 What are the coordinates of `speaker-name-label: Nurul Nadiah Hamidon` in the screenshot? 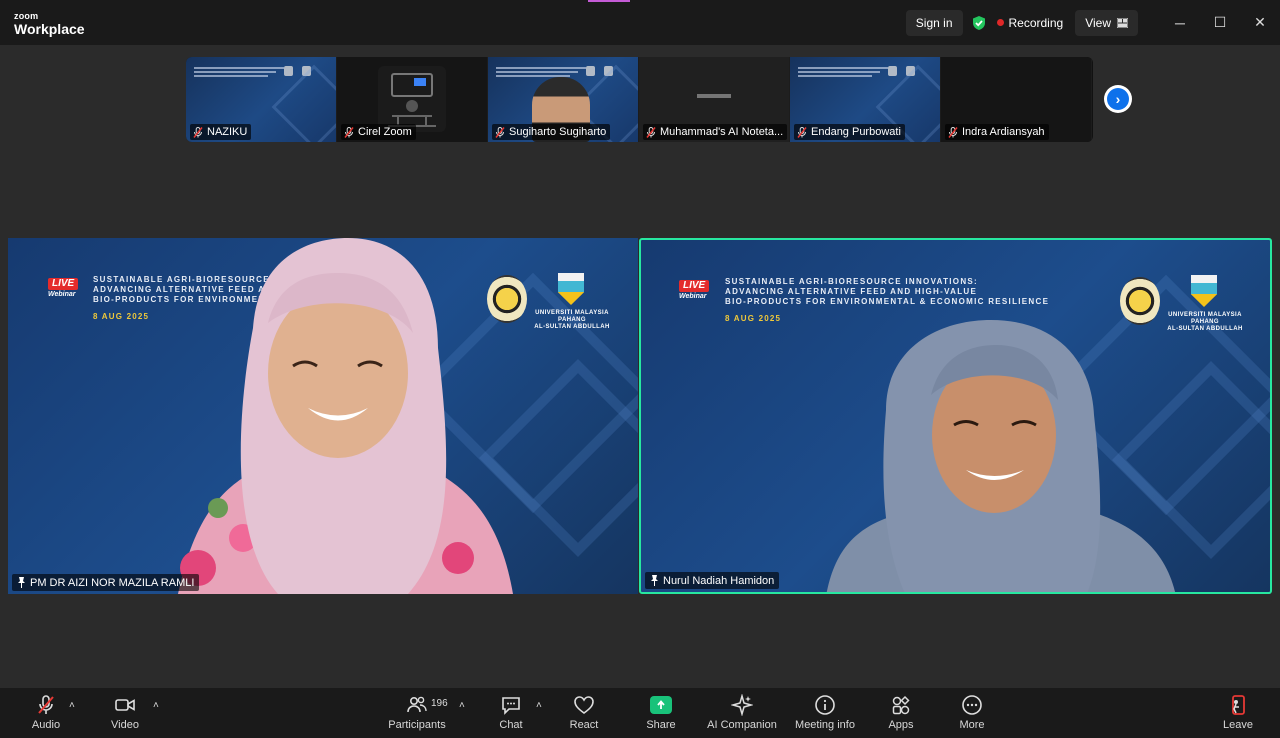 It's located at (712, 580).